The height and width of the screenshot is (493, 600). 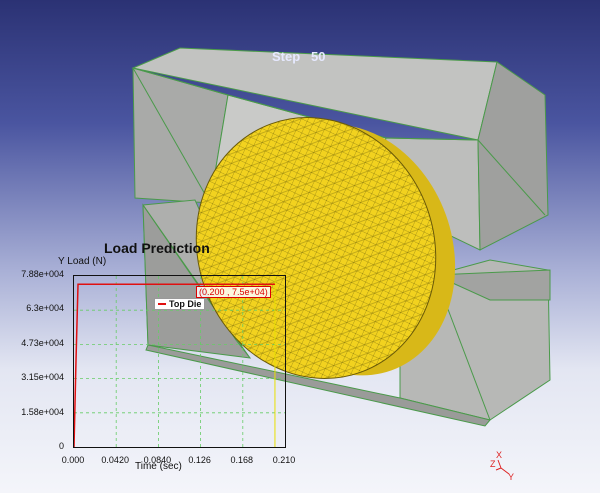 What do you see at coordinates (199, 460) in the screenshot?
I see `x-tick-label: 0.126` at bounding box center [199, 460].